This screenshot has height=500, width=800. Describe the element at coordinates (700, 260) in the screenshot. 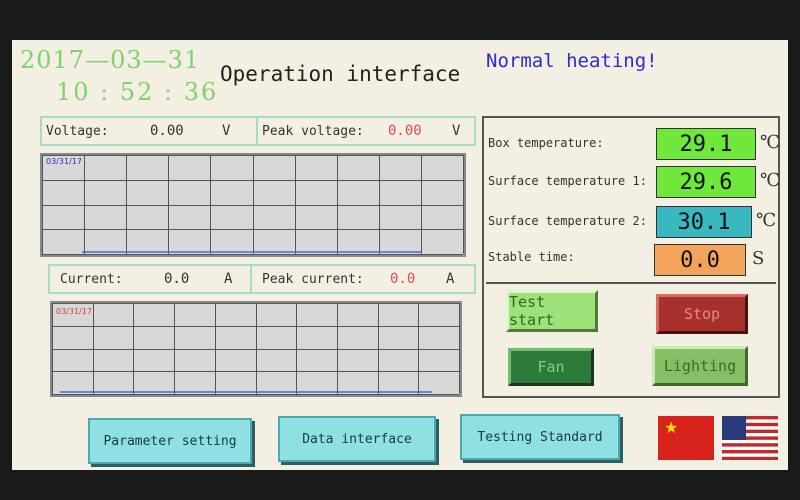

I see `stable-time-value: 0.0` at that location.